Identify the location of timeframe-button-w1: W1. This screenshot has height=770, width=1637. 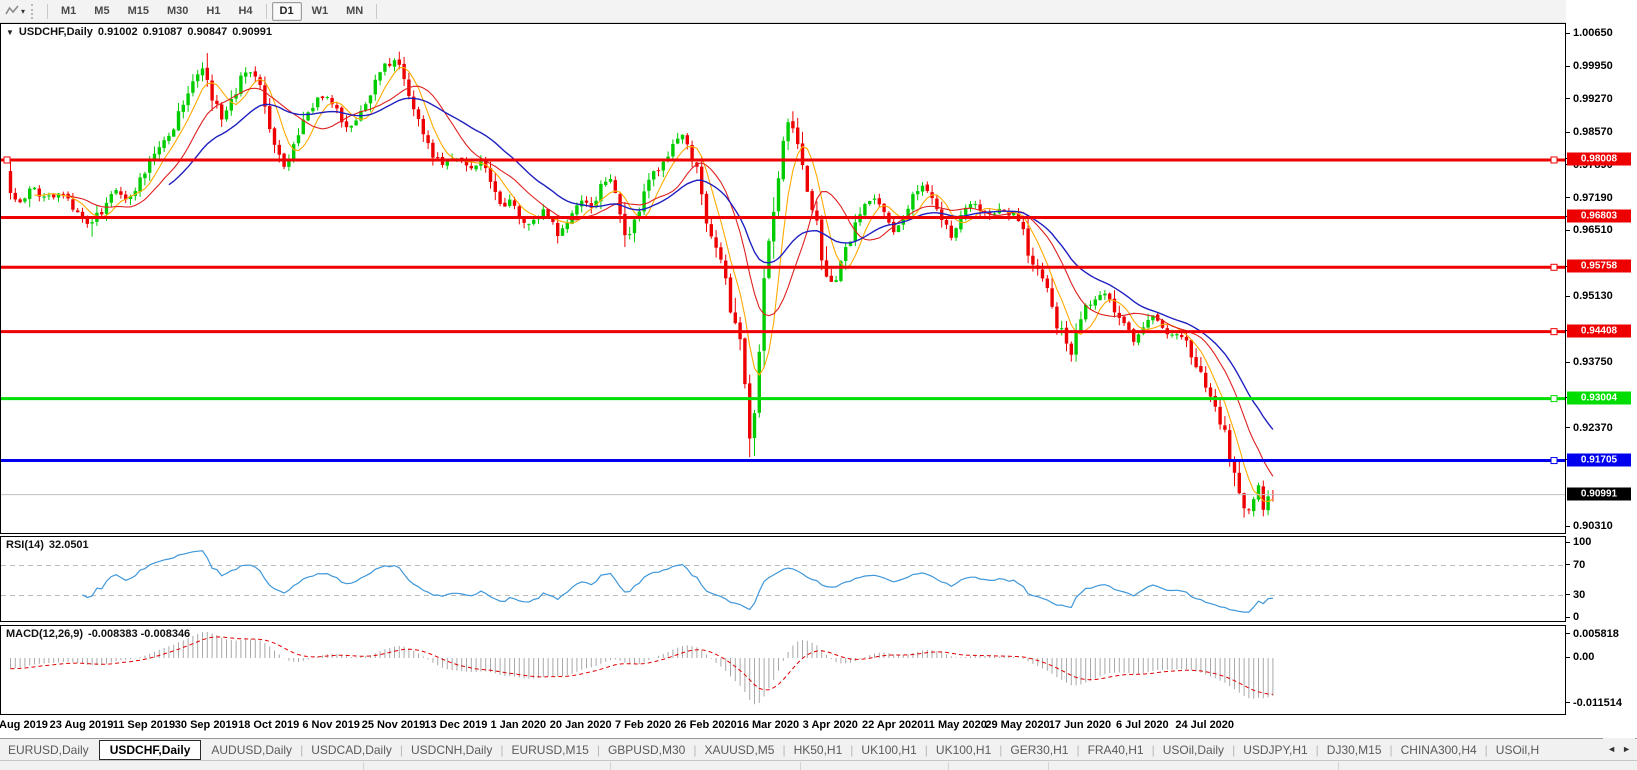
(320, 11).